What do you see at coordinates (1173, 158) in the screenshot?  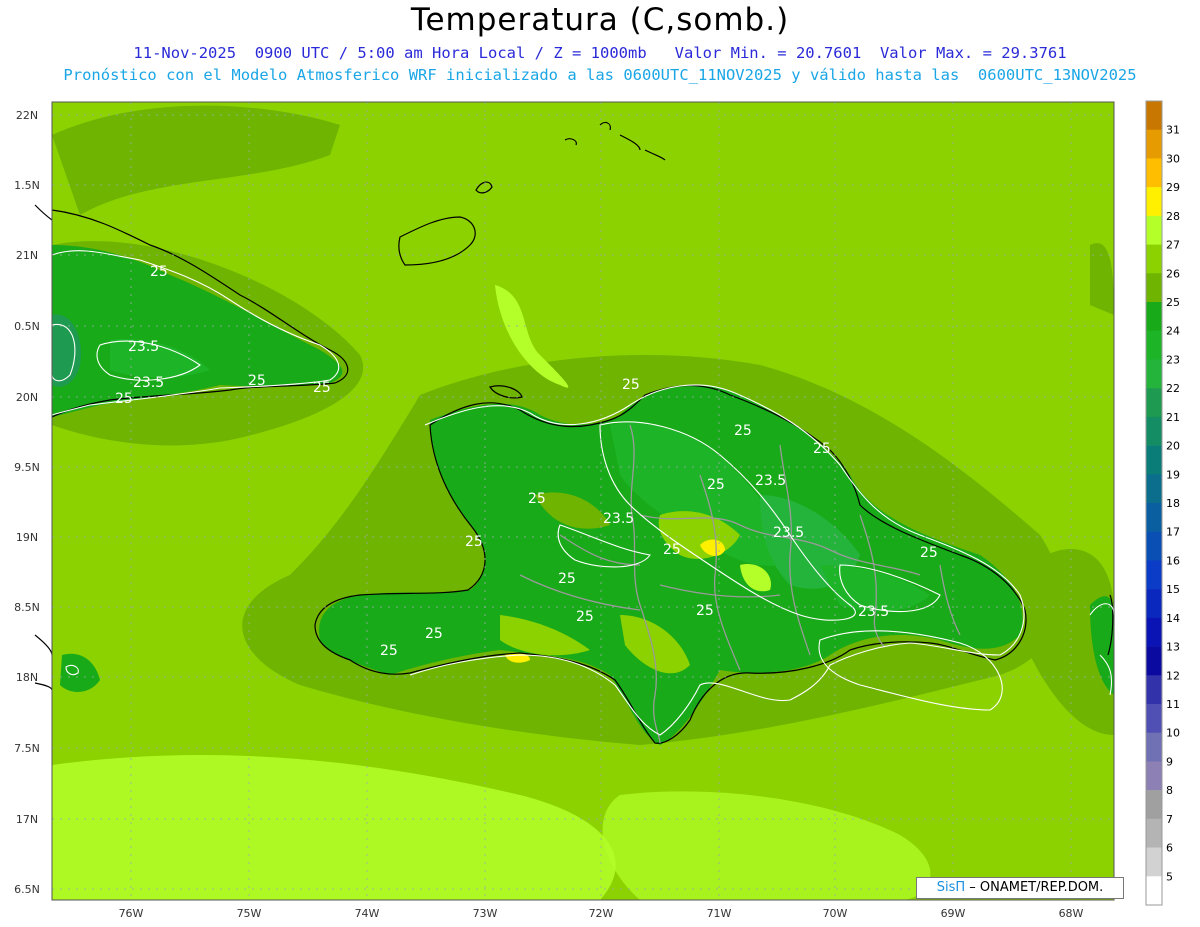 I see `colorbar-tick: 30` at bounding box center [1173, 158].